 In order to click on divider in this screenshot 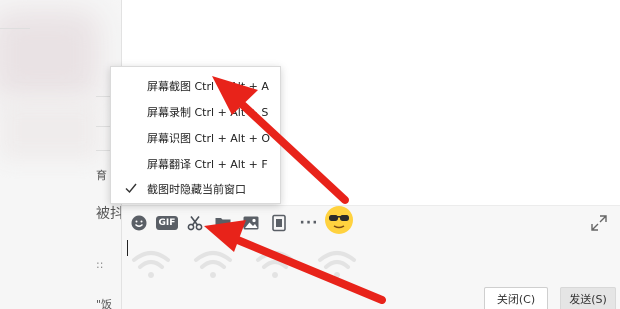, I will do `click(15, 28)`.